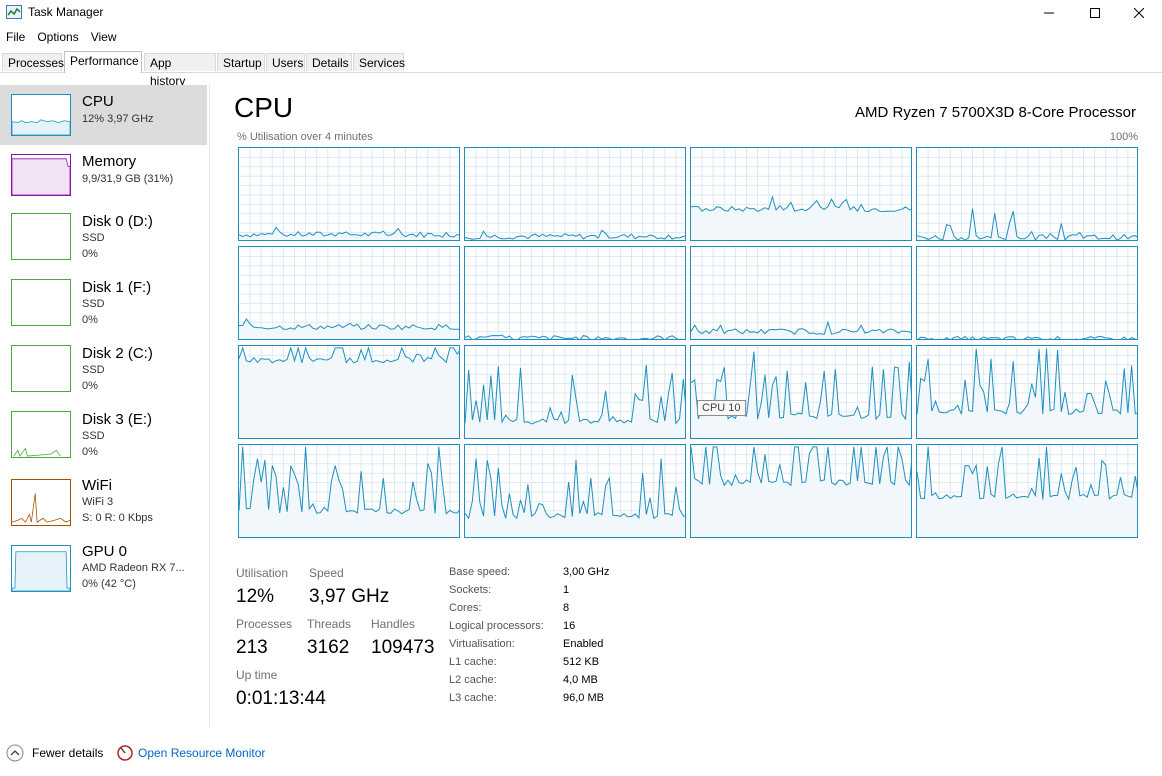  Describe the element at coordinates (393, 624) in the screenshot. I see `handles-label: Handles` at that location.